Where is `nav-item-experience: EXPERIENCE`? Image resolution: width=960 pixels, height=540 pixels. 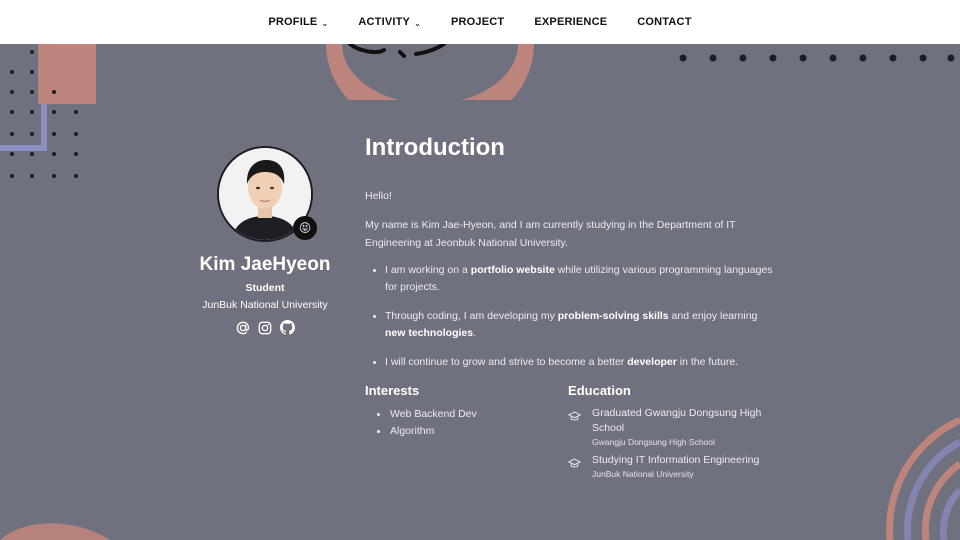
nav-item-experience: EXPERIENCE is located at coordinates (570, 22).